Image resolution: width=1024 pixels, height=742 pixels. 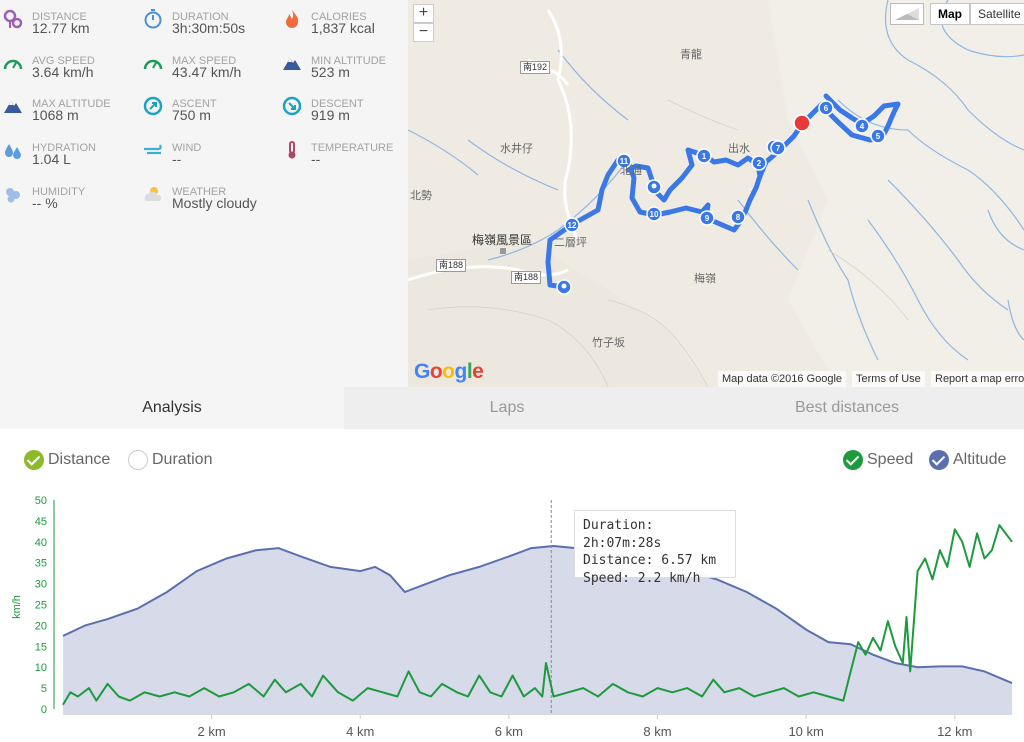 What do you see at coordinates (45, 202) in the screenshot?
I see `stat-value: -- %` at bounding box center [45, 202].